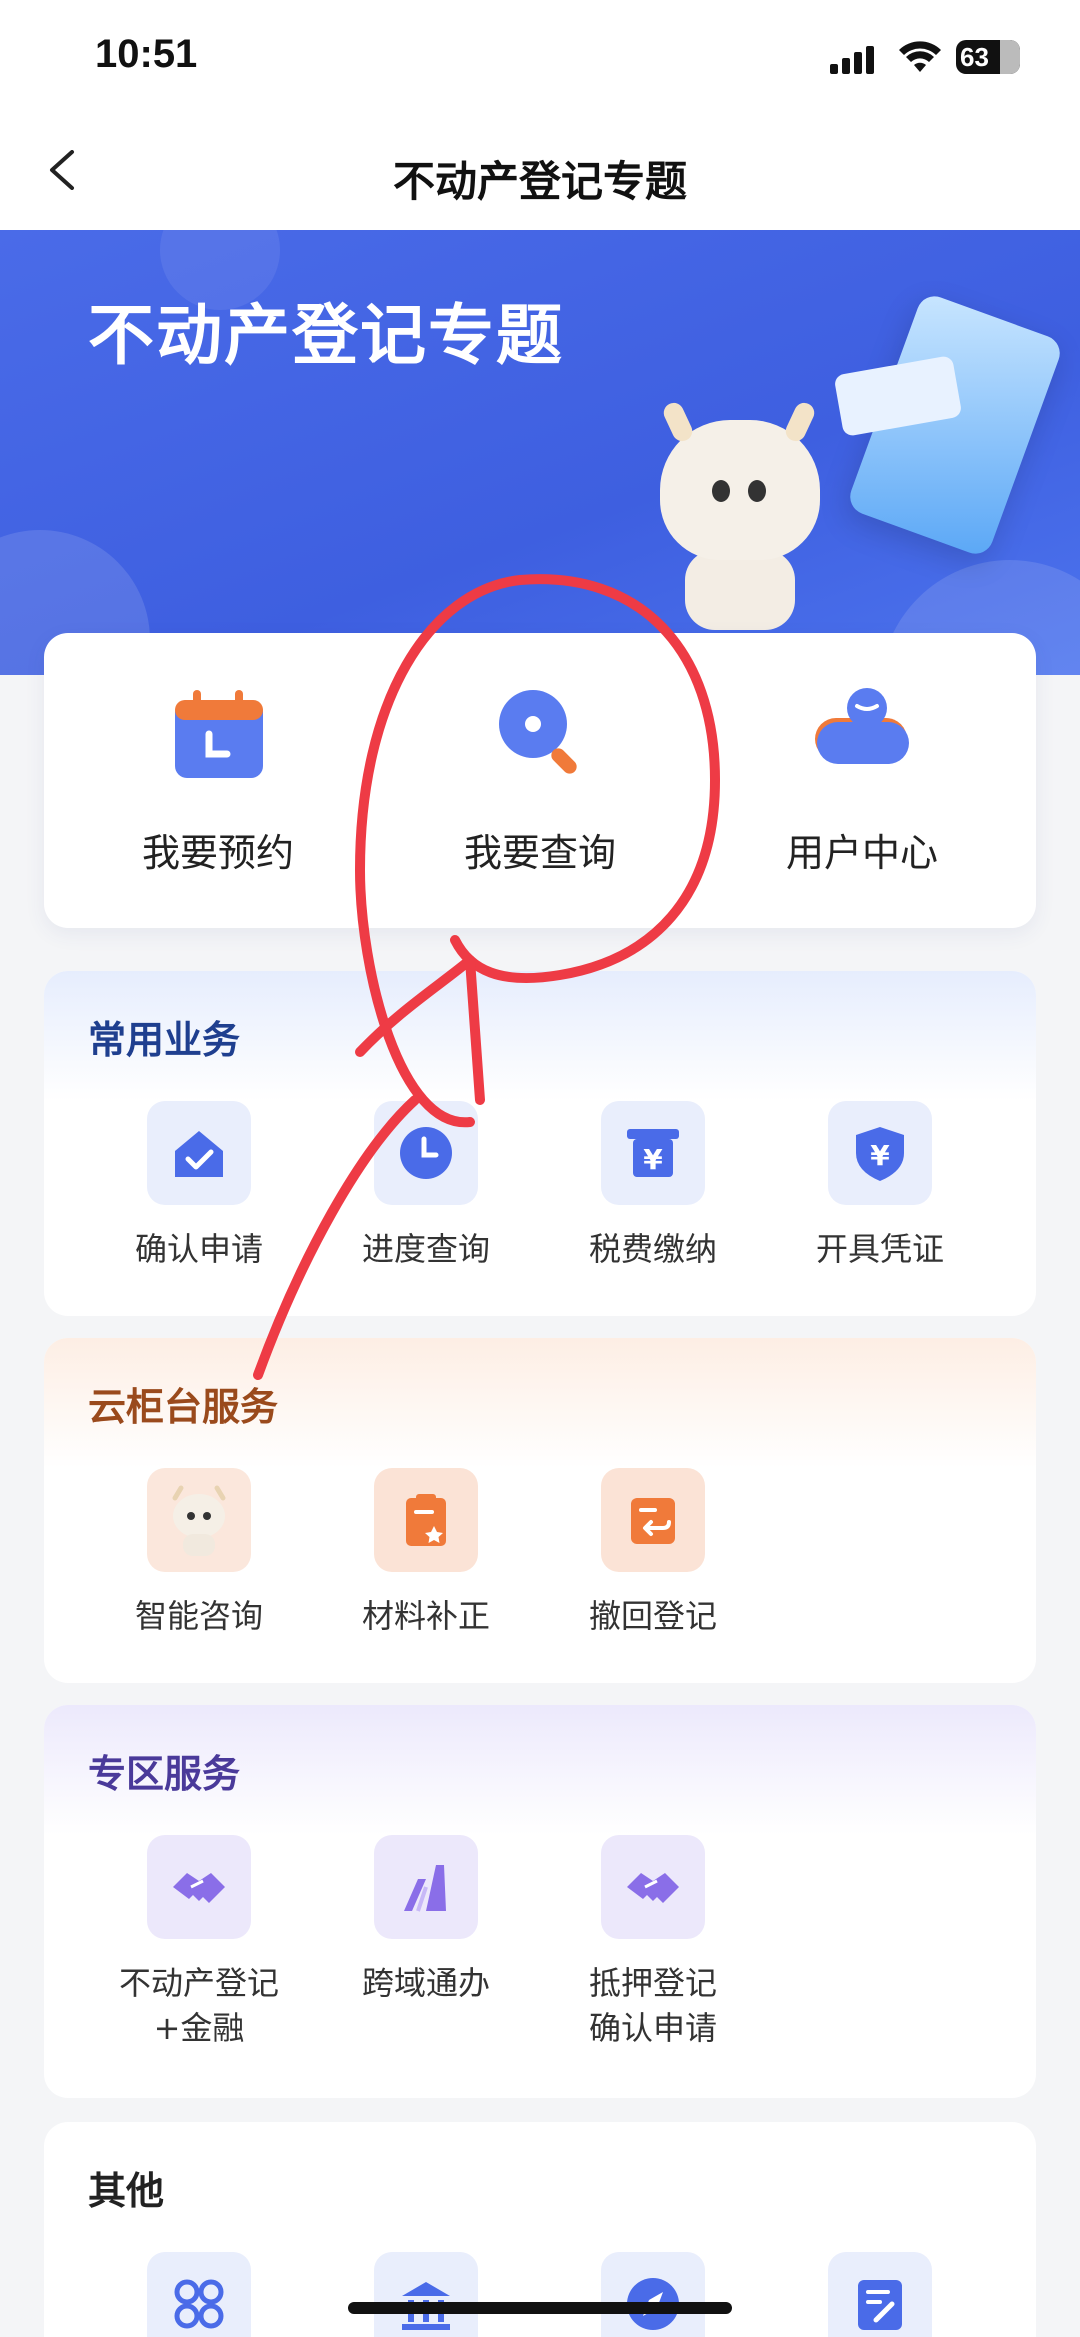 This screenshot has width=1080, height=2337. I want to click on other-bank, so click(426, 2294).